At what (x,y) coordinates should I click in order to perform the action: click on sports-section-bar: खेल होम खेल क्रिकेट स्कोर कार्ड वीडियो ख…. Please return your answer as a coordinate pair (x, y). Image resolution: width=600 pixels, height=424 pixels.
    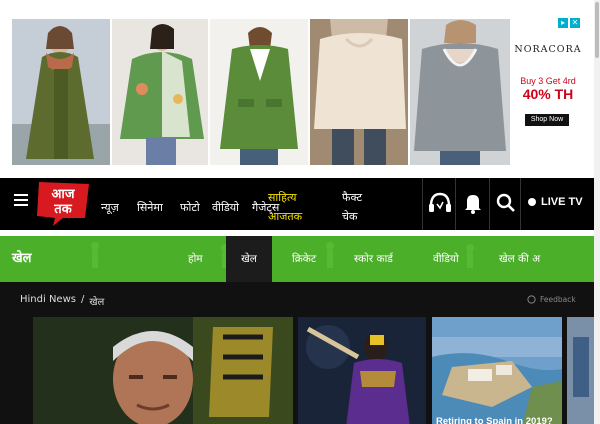
    Looking at the image, I should click on (297, 259).